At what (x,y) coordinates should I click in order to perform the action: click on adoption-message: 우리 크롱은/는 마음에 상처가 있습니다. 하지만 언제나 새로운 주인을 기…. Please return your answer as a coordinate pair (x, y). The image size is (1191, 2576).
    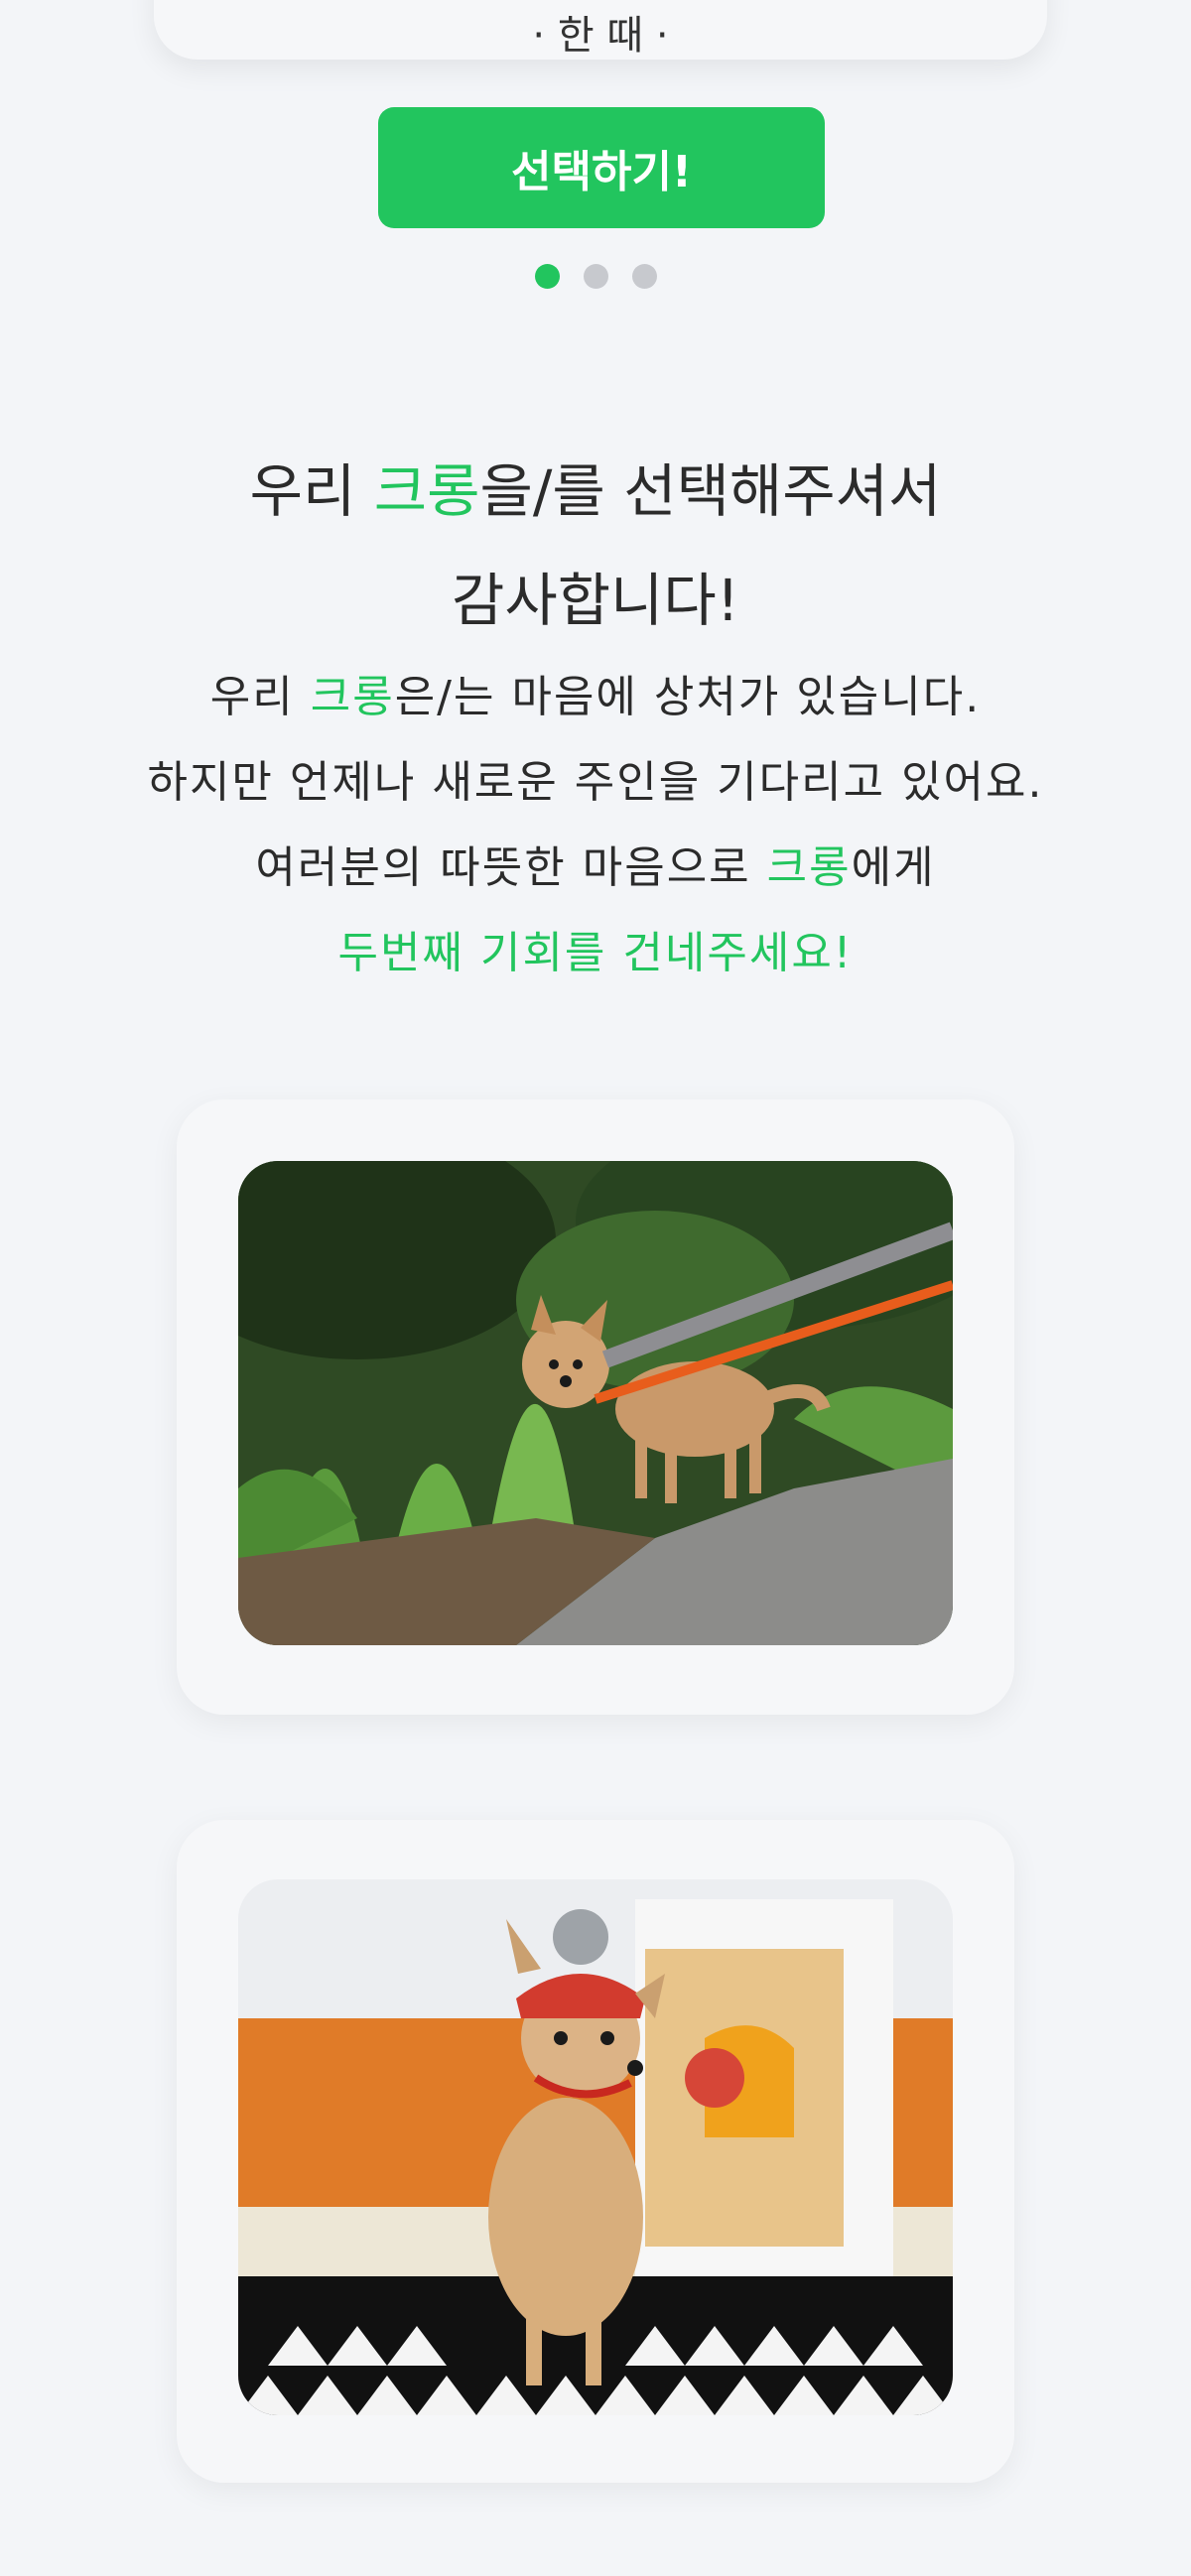
    Looking at the image, I should click on (595, 826).